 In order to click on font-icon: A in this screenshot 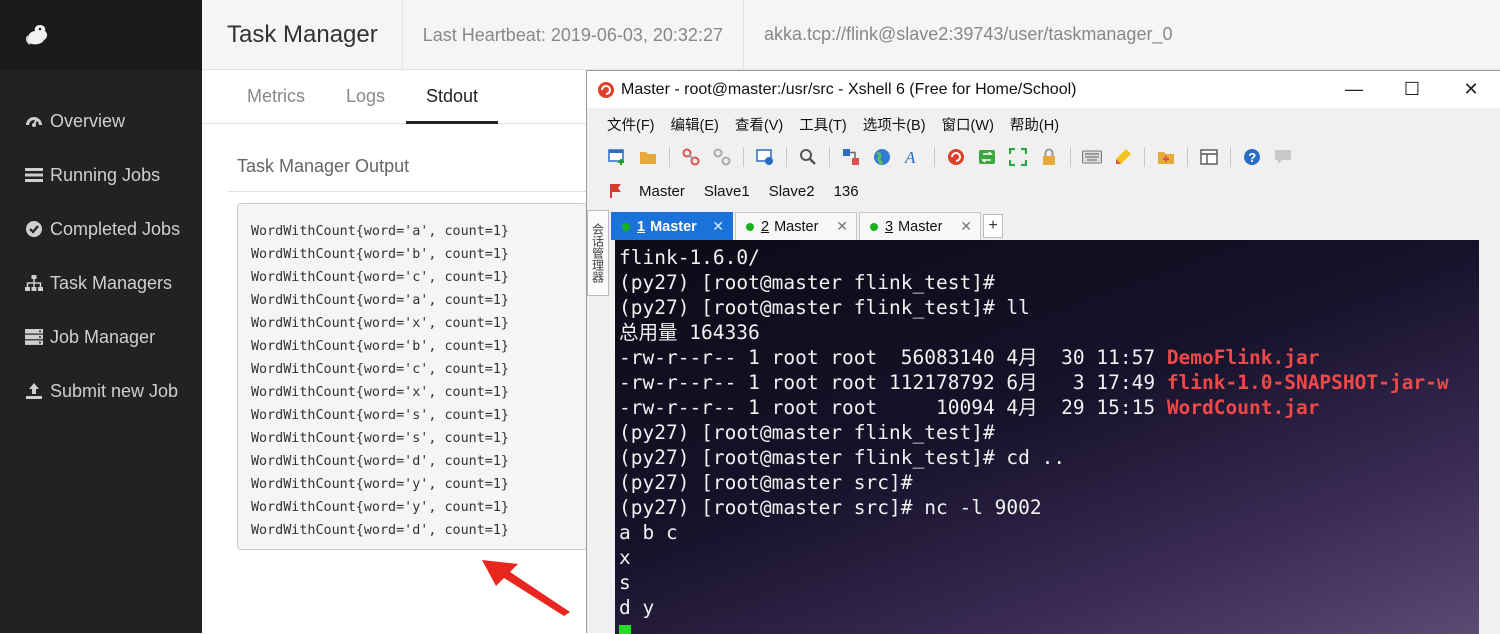, I will do `click(913, 157)`.